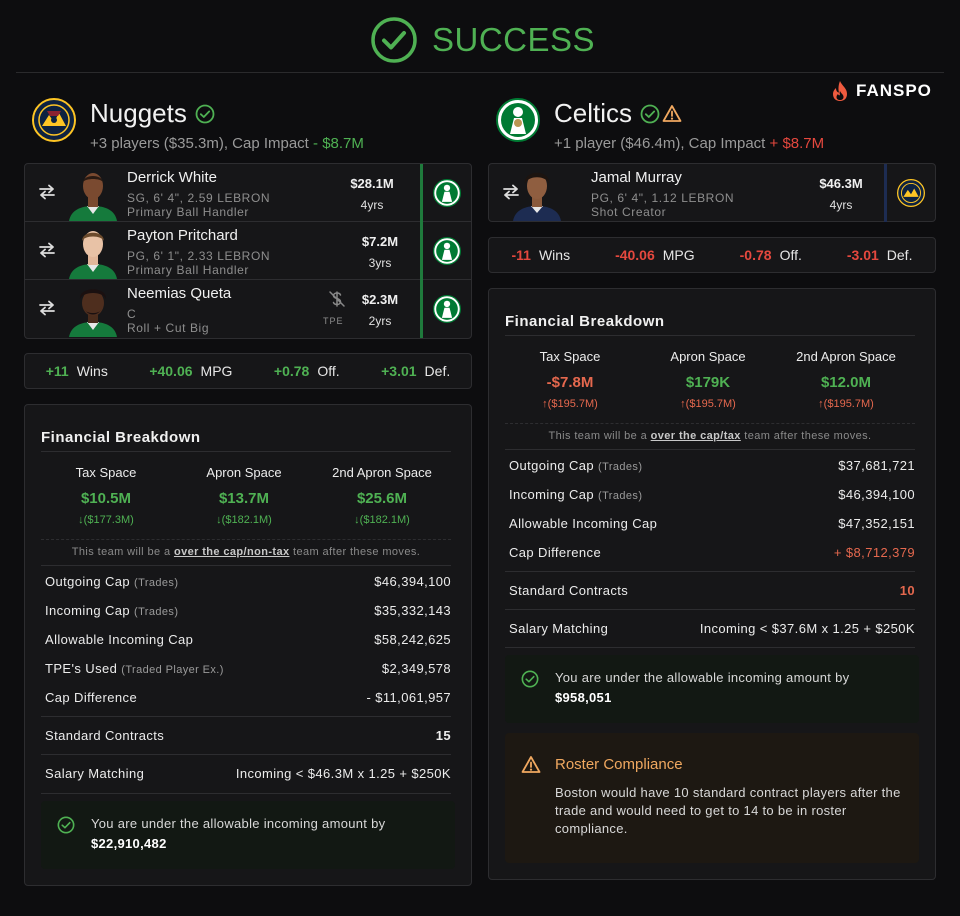 The height and width of the screenshot is (916, 960). I want to click on row-value: $47,352,151, so click(876, 523).